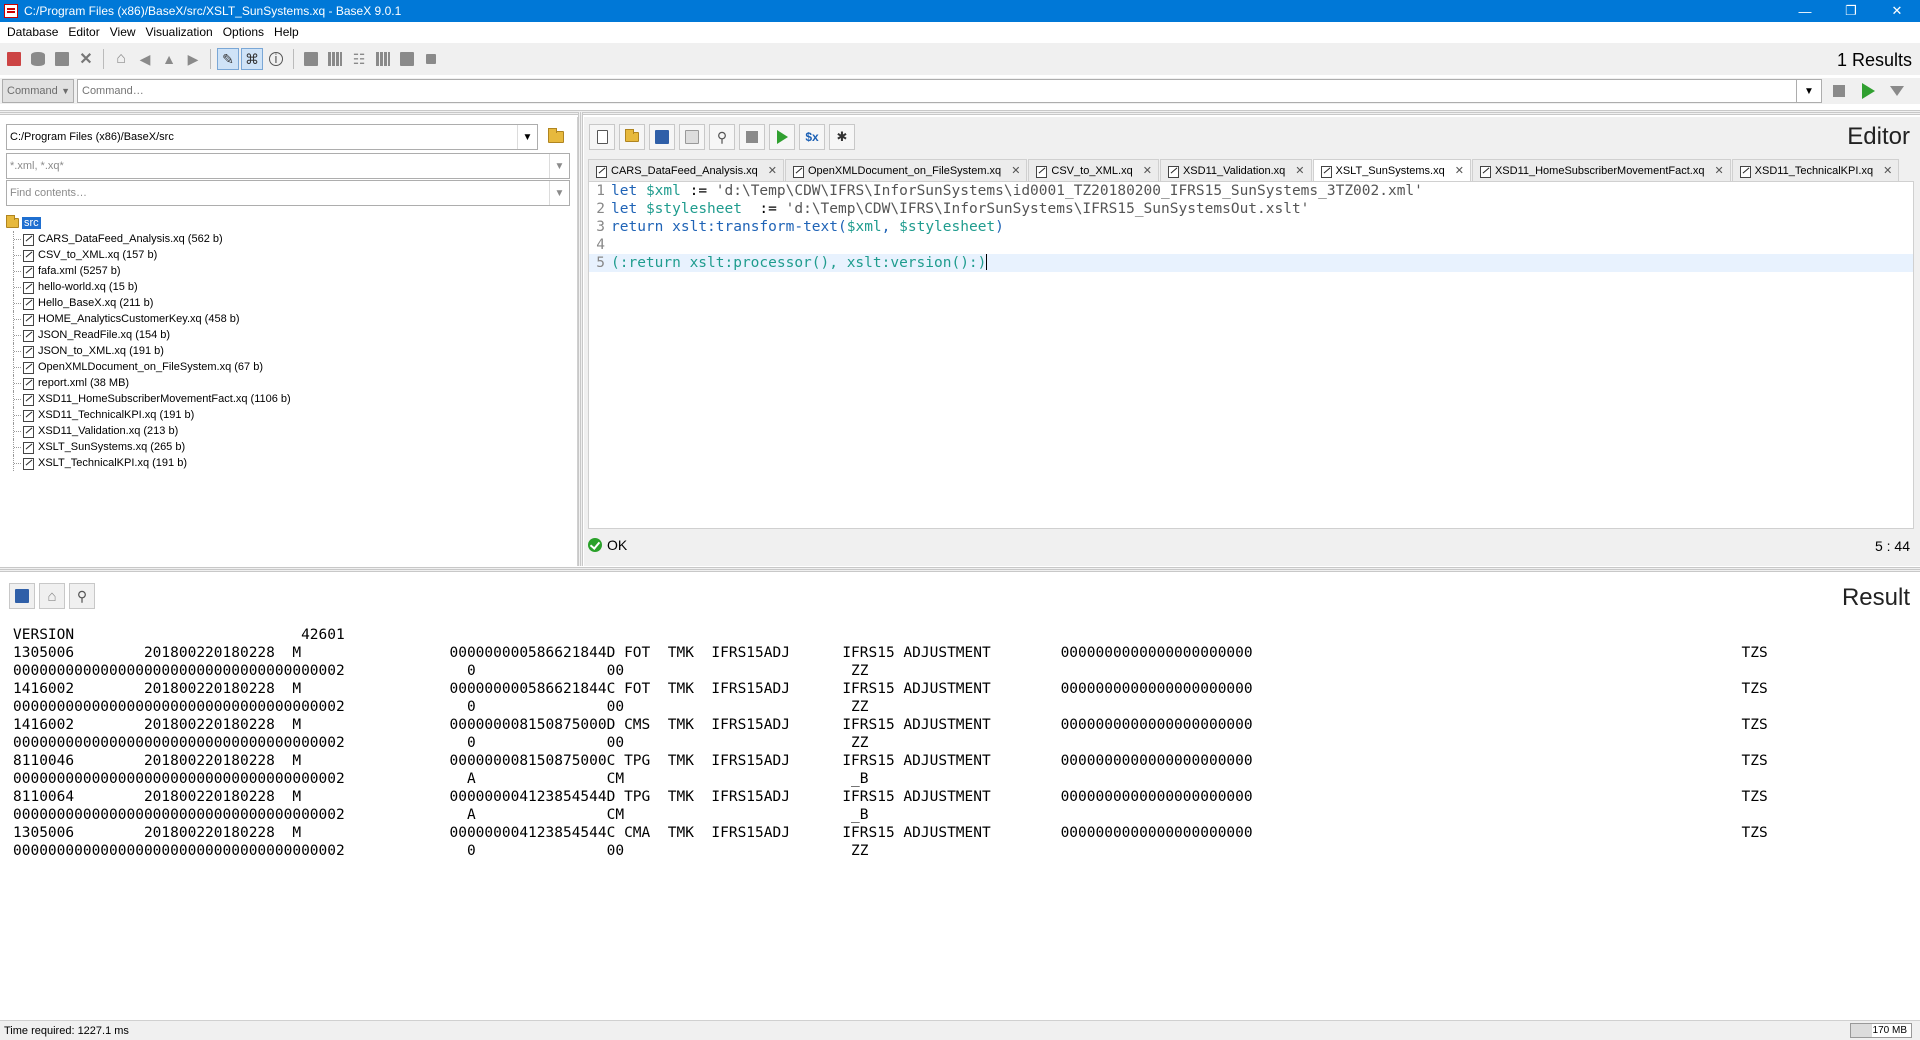 This screenshot has width=1920, height=1040. Describe the element at coordinates (123, 32) in the screenshot. I see `menu-view: View` at that location.